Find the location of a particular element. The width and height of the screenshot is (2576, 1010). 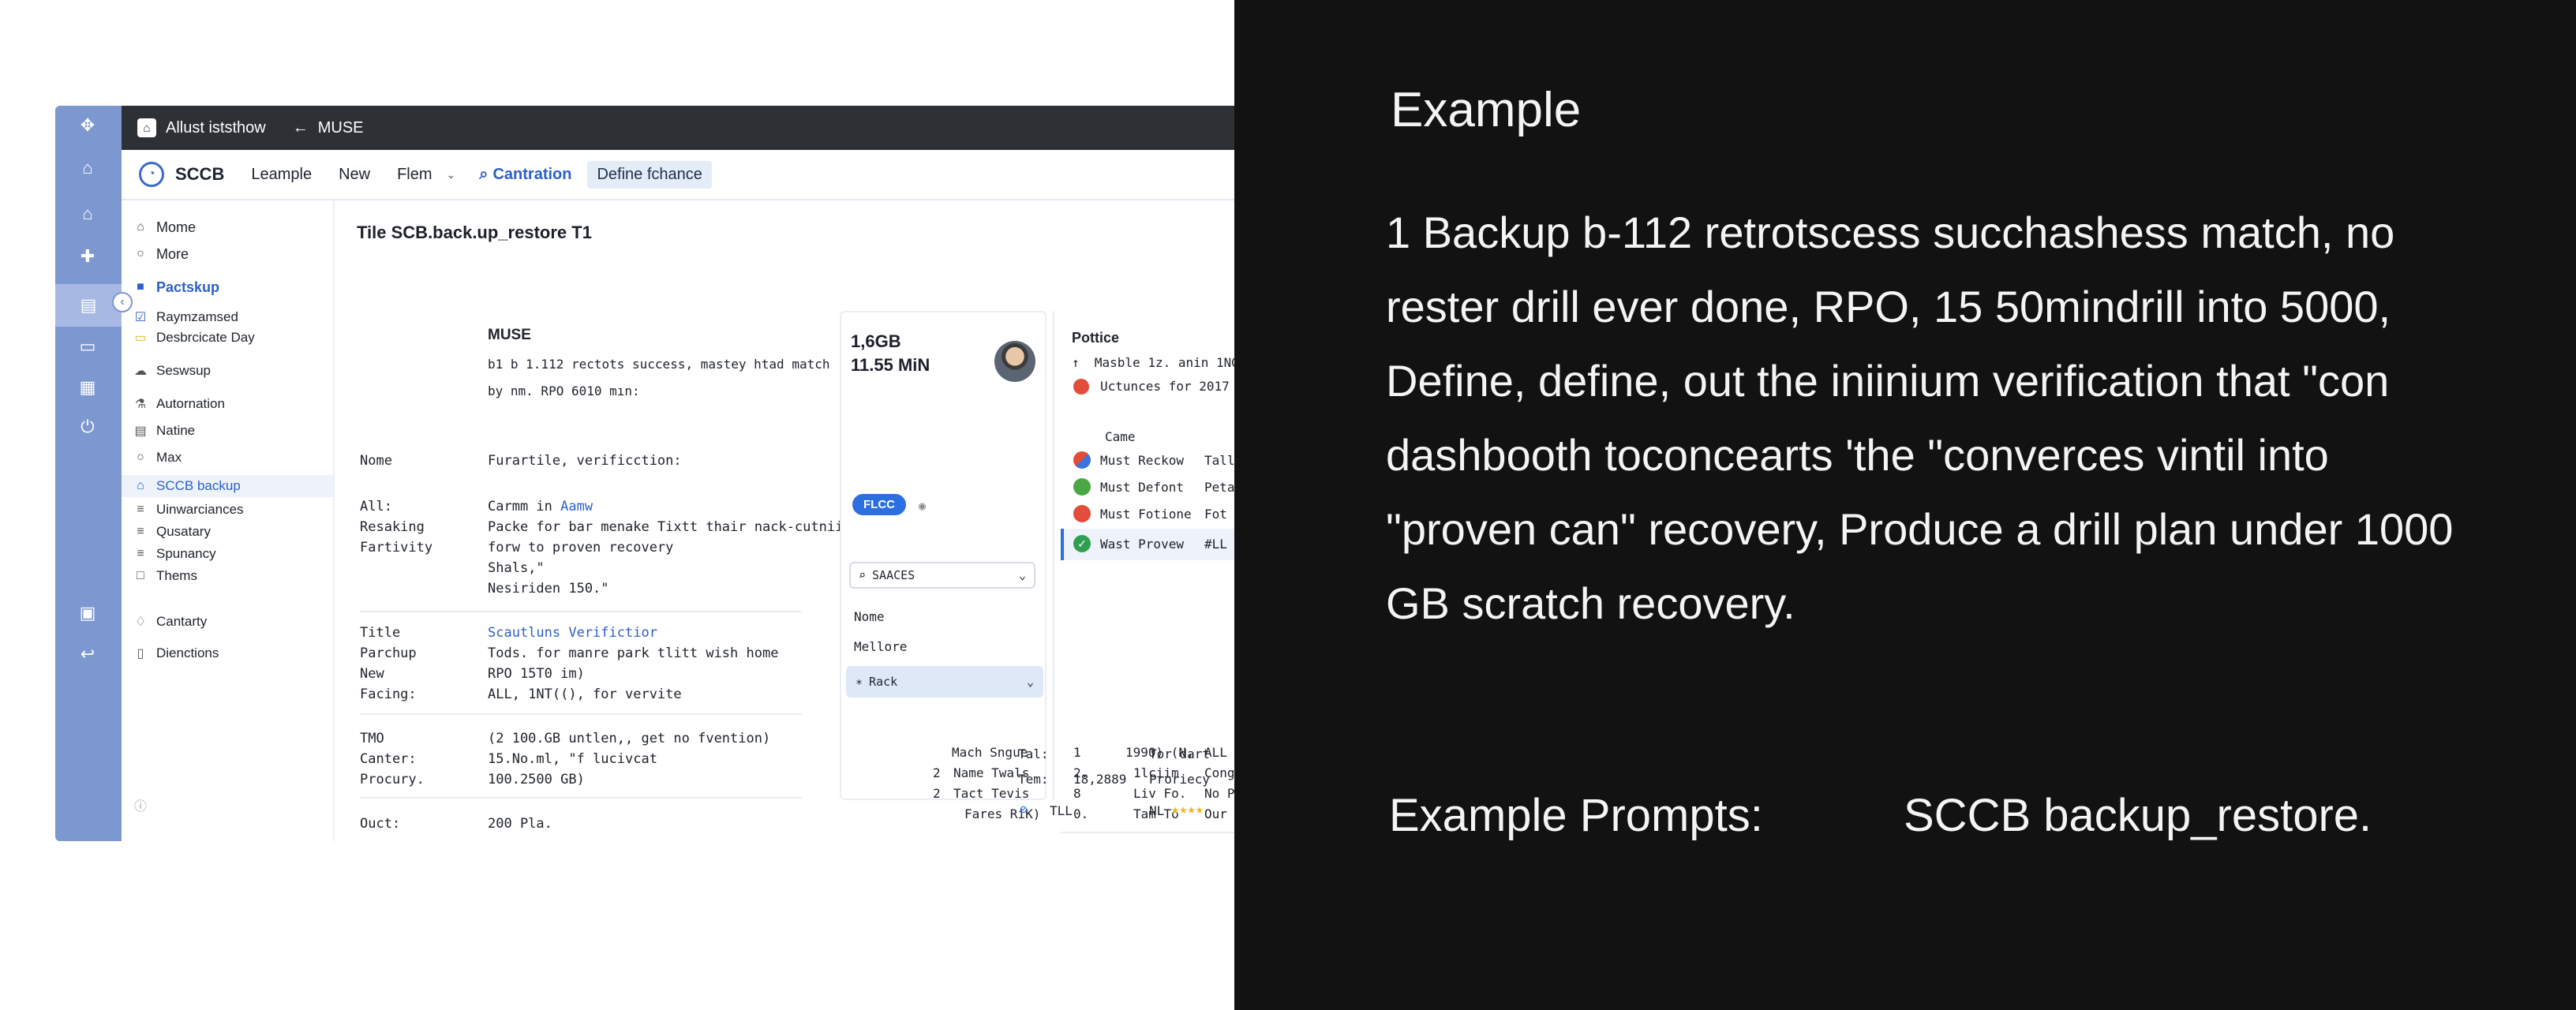

field-label: Nome is located at coordinates (376, 461).